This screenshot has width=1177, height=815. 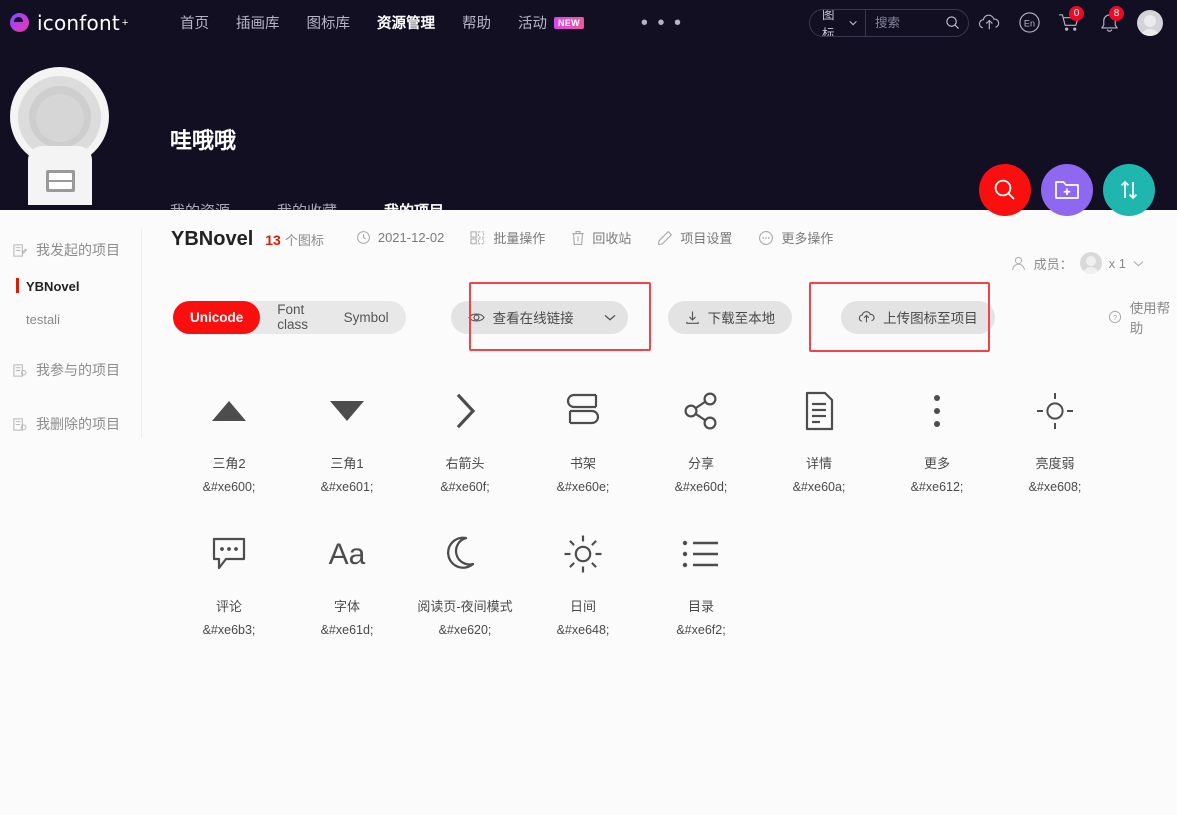 I want to click on search-type-dropdown: 图标, so click(x=838, y=22).